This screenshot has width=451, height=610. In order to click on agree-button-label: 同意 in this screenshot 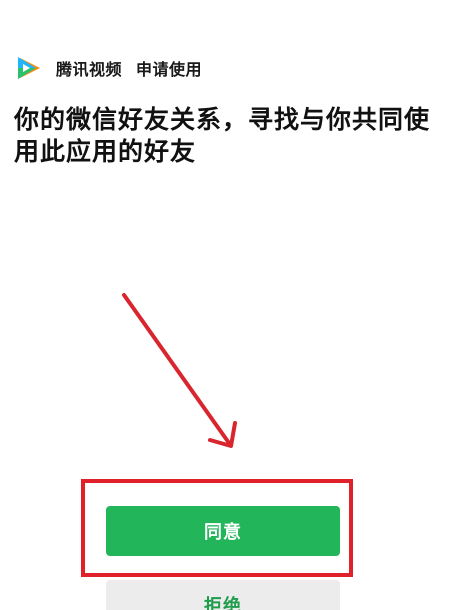, I will do `click(223, 532)`.